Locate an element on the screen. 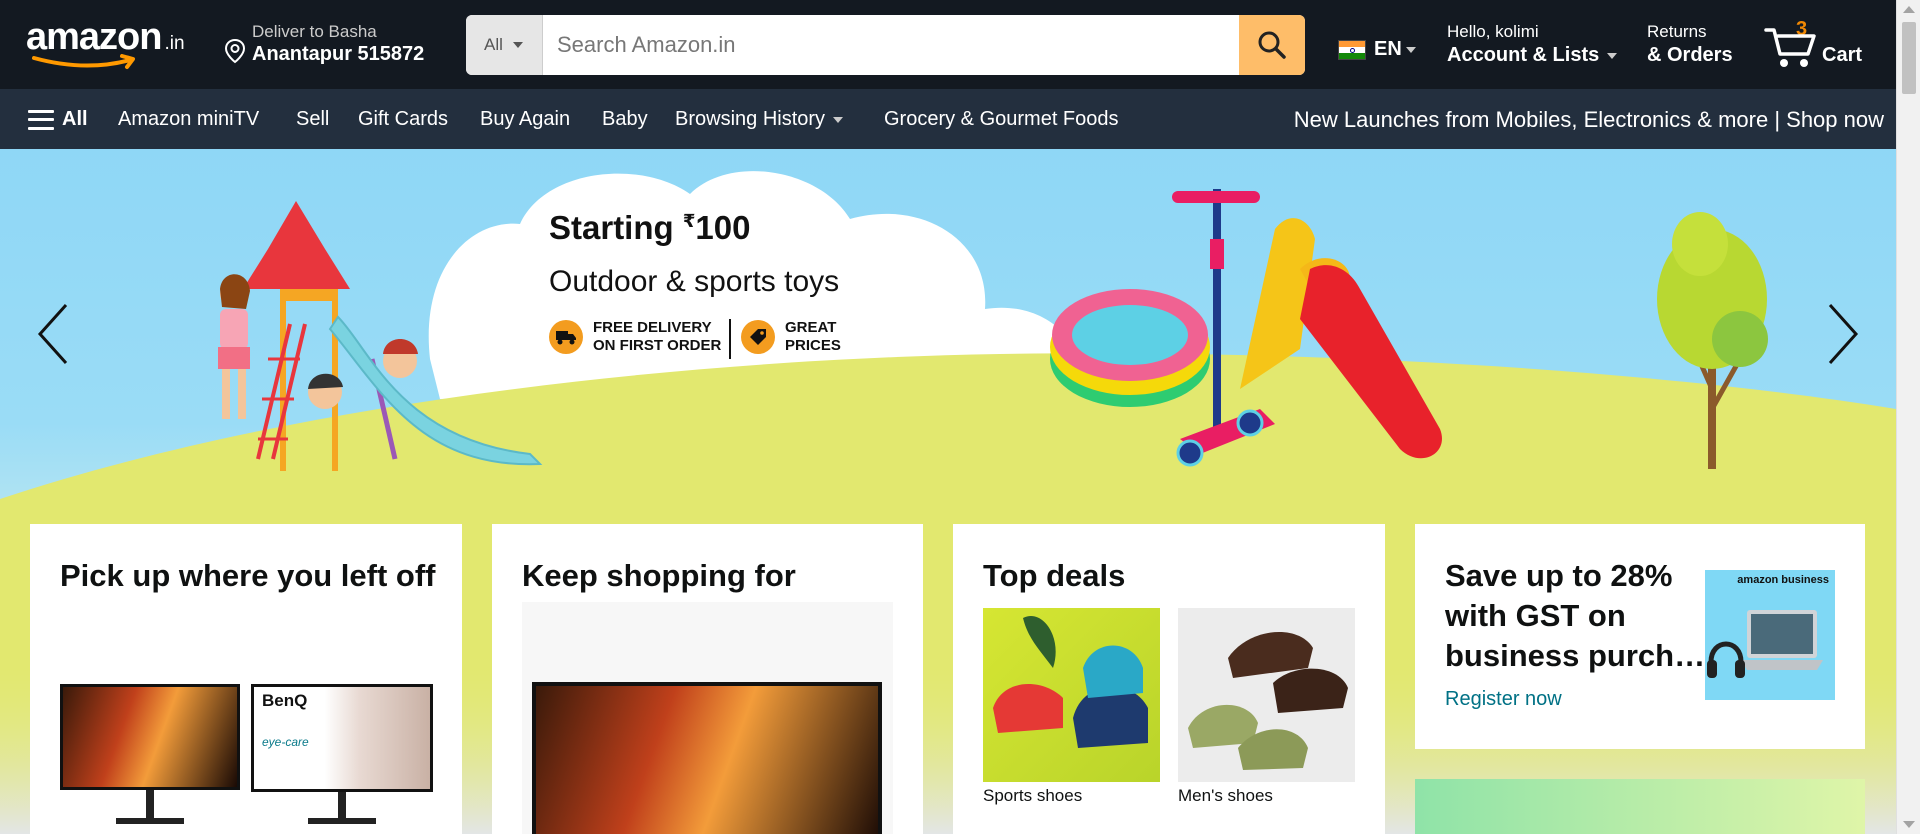 Image resolution: width=1920 pixels, height=834 pixels. badge2-line1: GREAT is located at coordinates (811, 327).